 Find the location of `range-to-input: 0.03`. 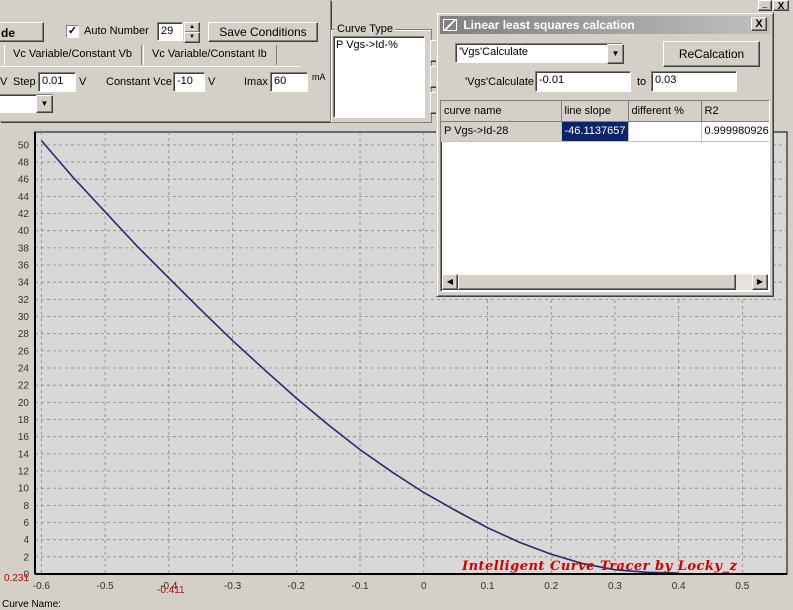

range-to-input: 0.03 is located at coordinates (694, 81).